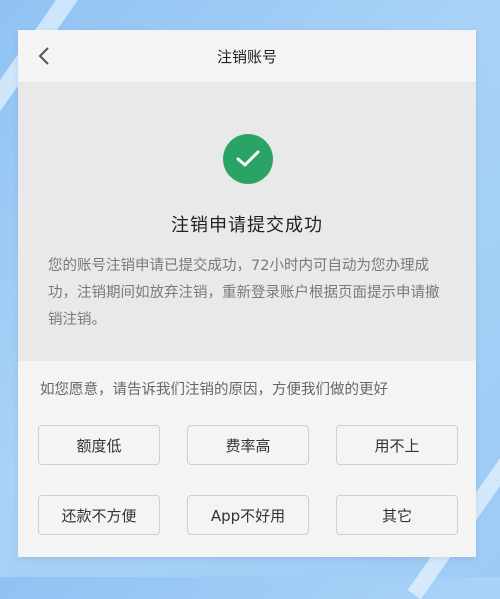 The image size is (500, 599). What do you see at coordinates (397, 445) in the screenshot?
I see `reason-option-not-needed: 用不上` at bounding box center [397, 445].